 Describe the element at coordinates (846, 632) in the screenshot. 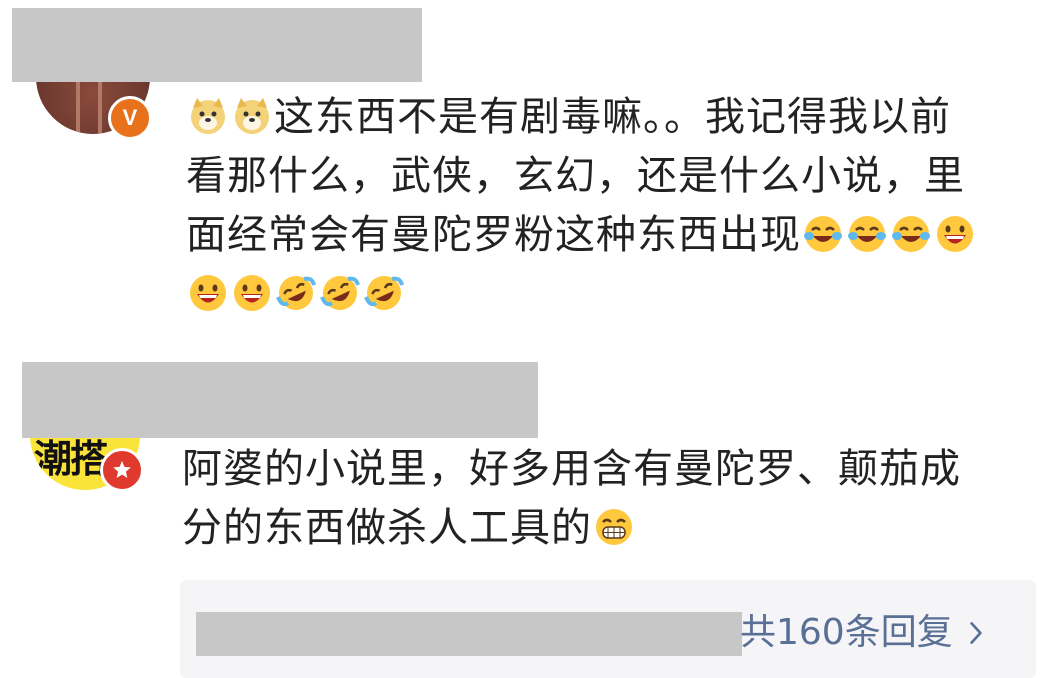

I see `replies-count-label: 共160条回复` at that location.